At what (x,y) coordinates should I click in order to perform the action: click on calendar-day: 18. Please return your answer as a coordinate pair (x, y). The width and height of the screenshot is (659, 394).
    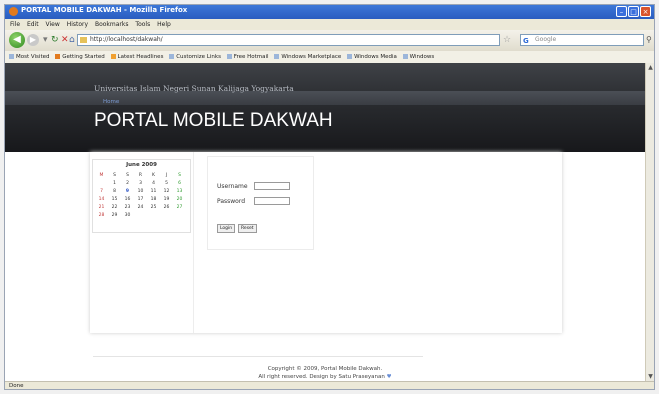
    Looking at the image, I should click on (153, 199).